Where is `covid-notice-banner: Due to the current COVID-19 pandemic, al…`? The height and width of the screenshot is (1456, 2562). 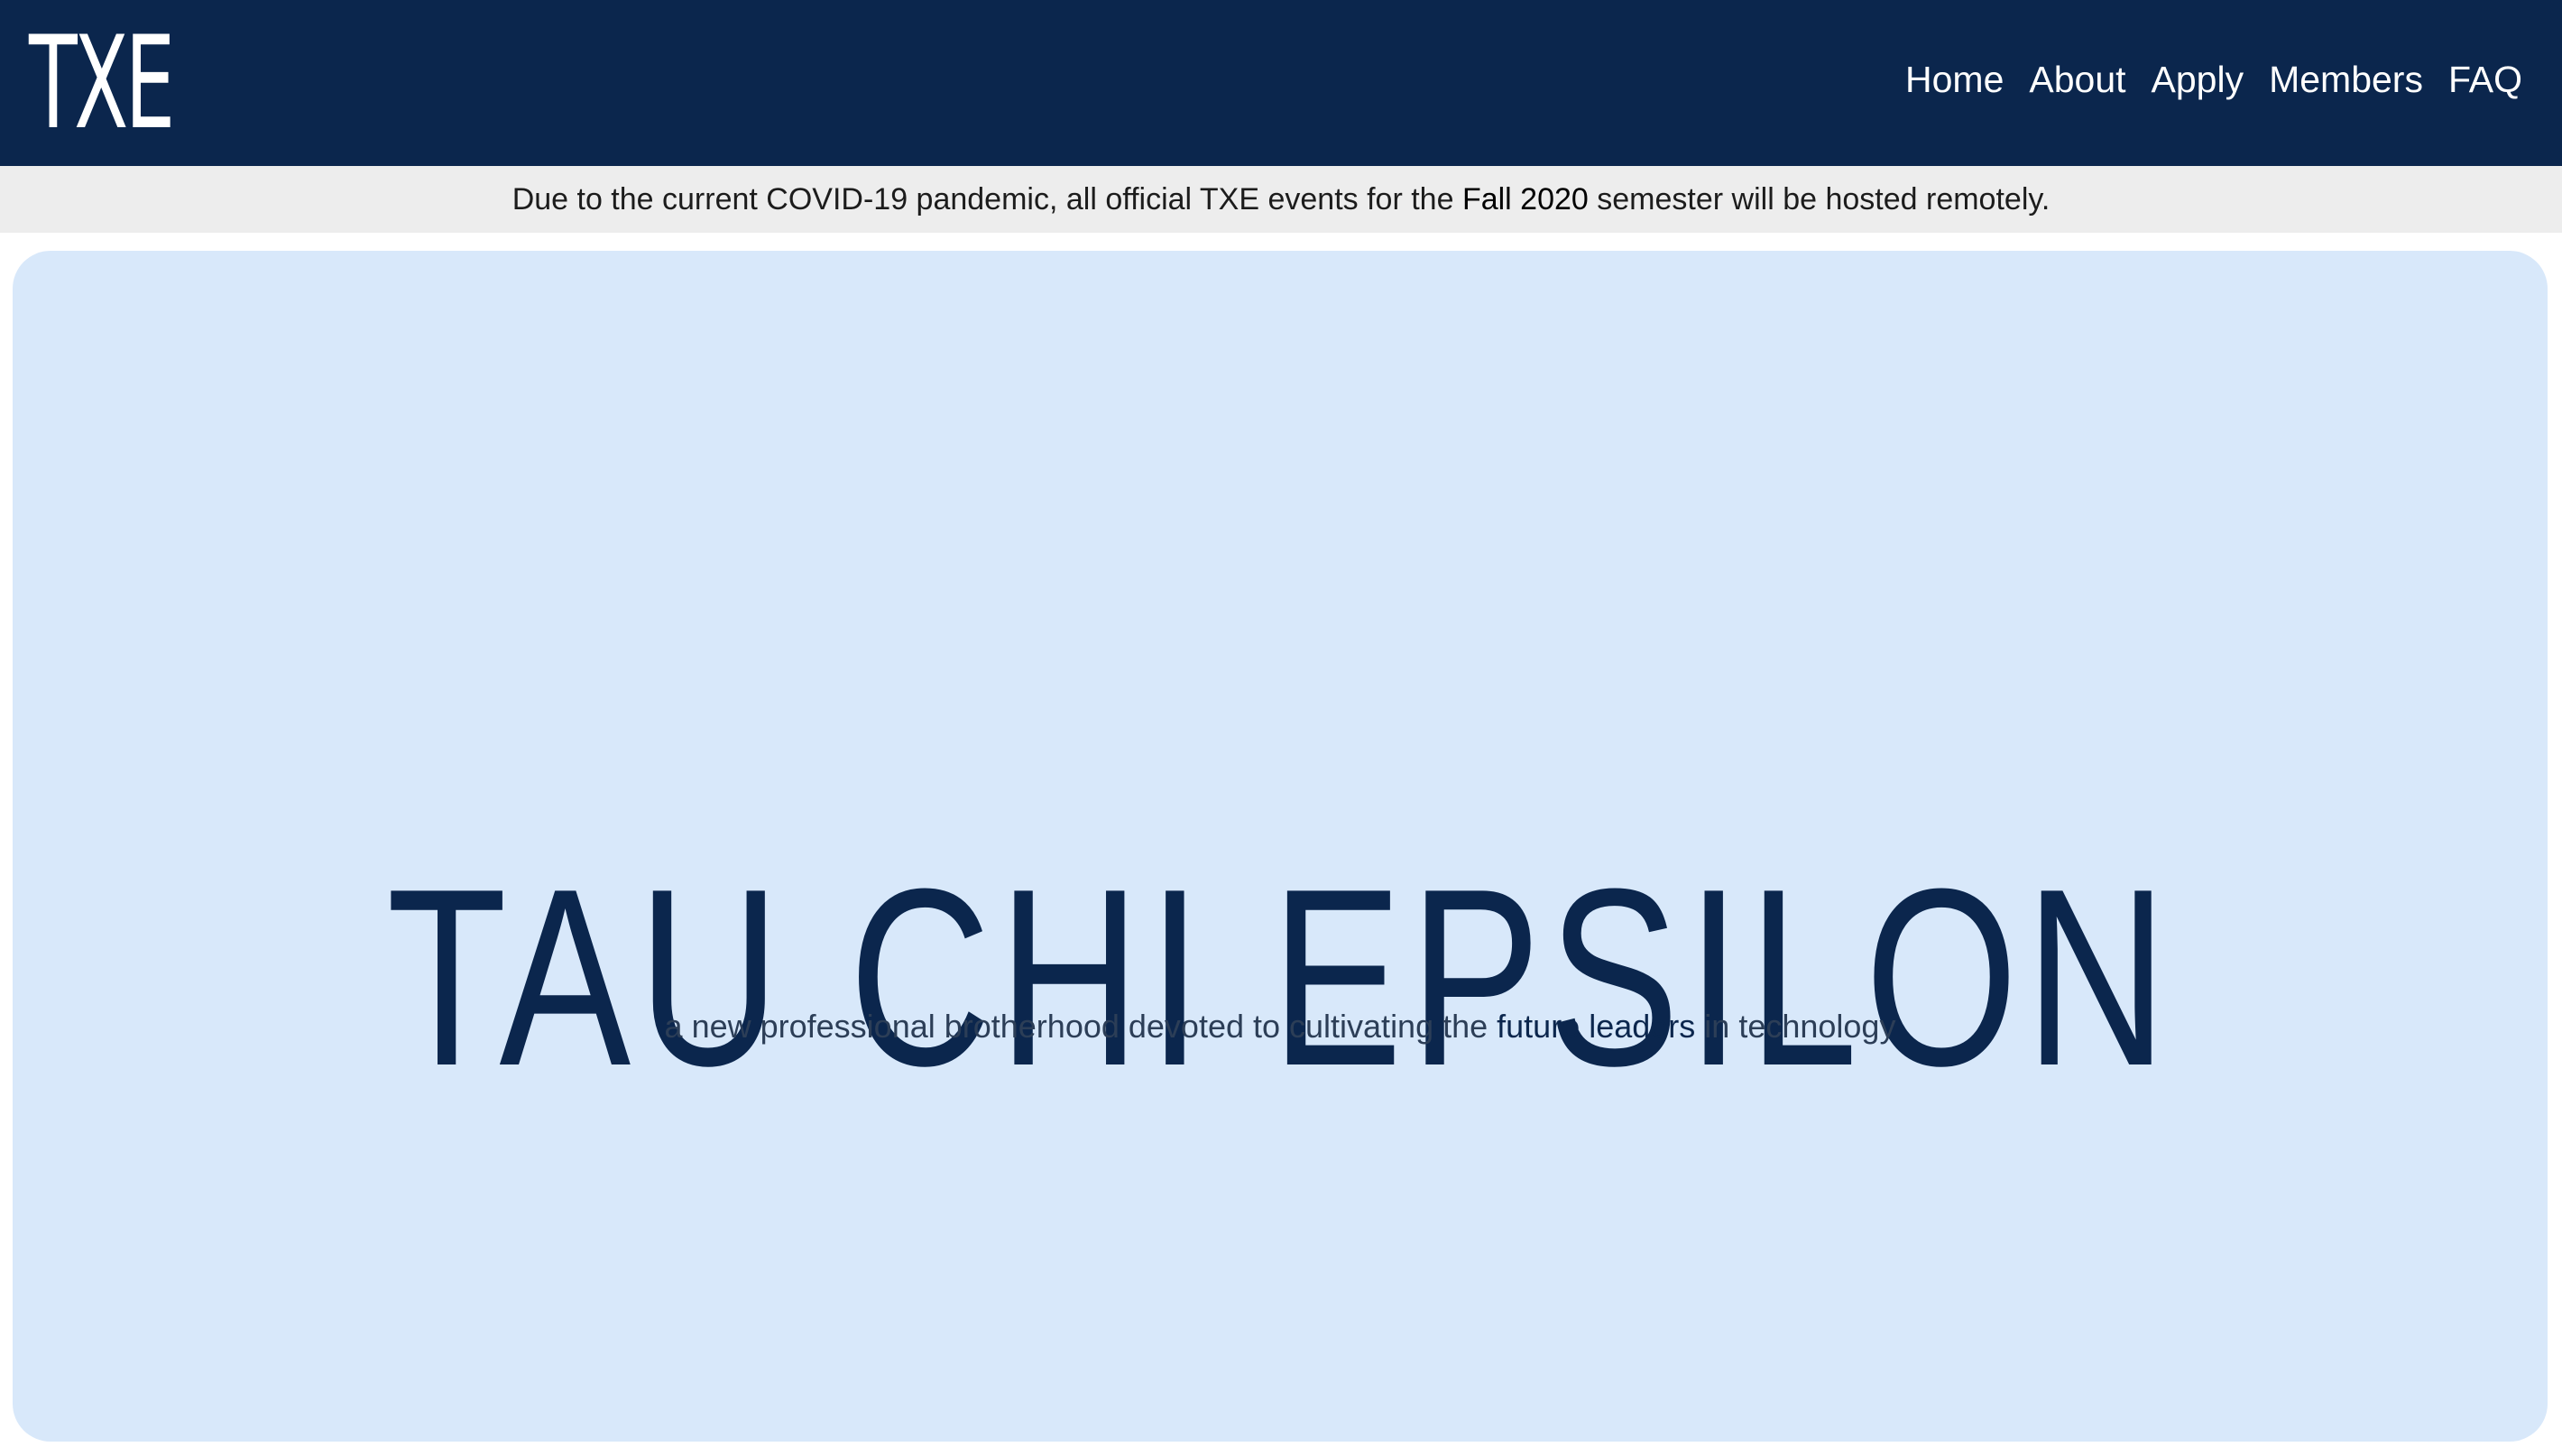
covid-notice-banner: Due to the current COVID-19 pandemic, al… is located at coordinates (1281, 199).